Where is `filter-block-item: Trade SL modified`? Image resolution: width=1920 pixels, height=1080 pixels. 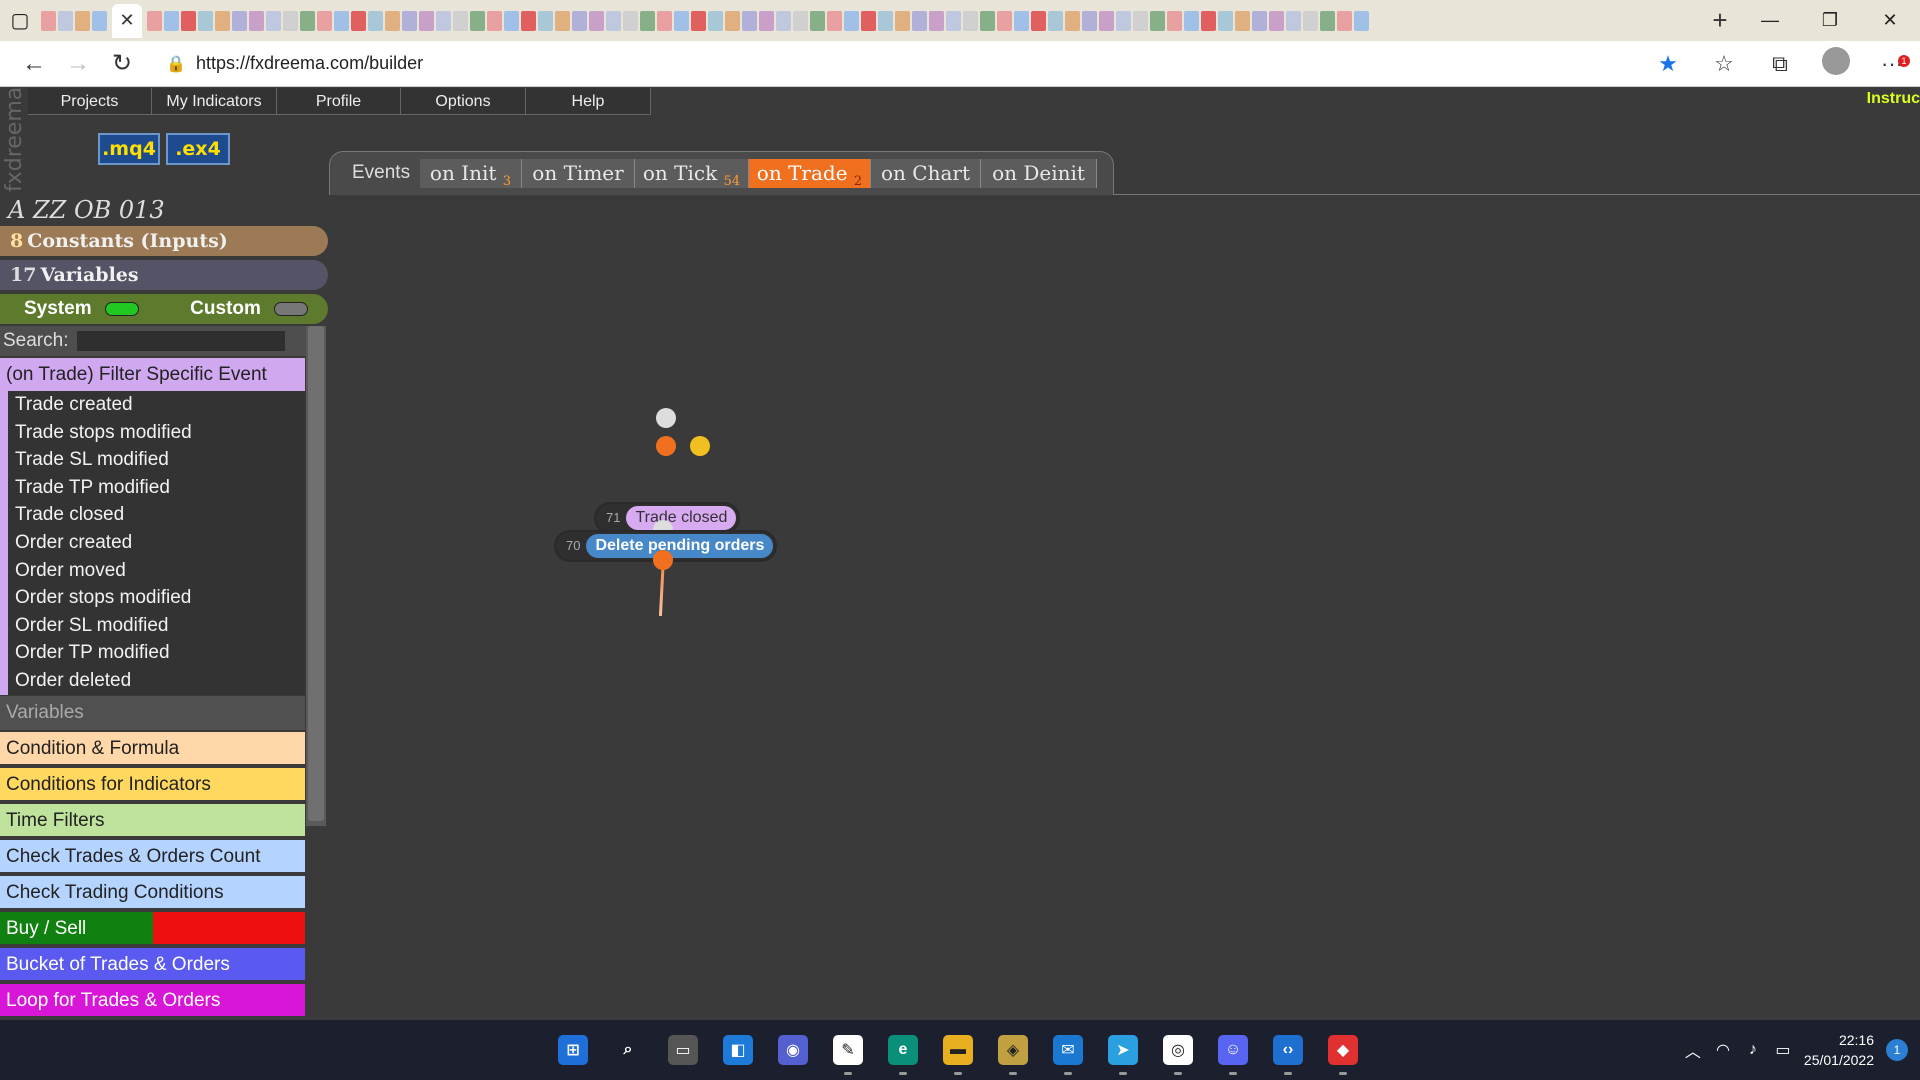 filter-block-item: Trade SL modified is located at coordinates (156, 460).